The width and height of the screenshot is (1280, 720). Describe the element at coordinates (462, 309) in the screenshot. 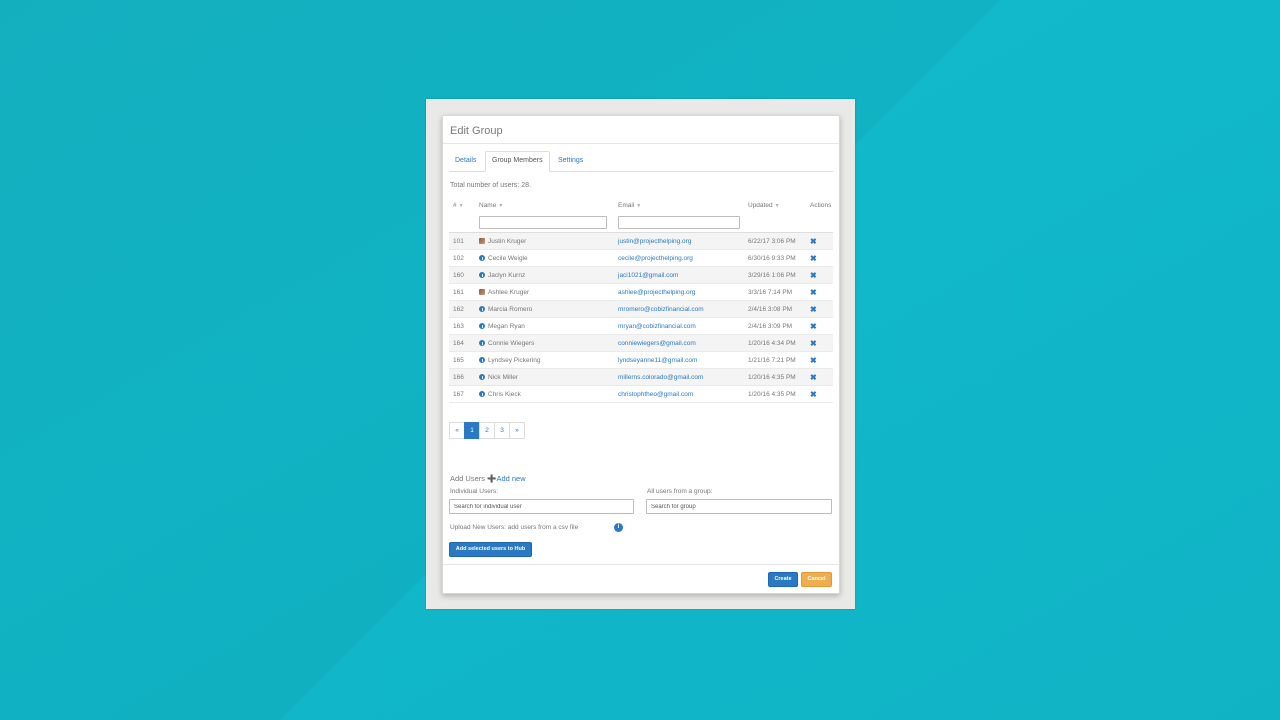

I see `row-number: 162` at that location.